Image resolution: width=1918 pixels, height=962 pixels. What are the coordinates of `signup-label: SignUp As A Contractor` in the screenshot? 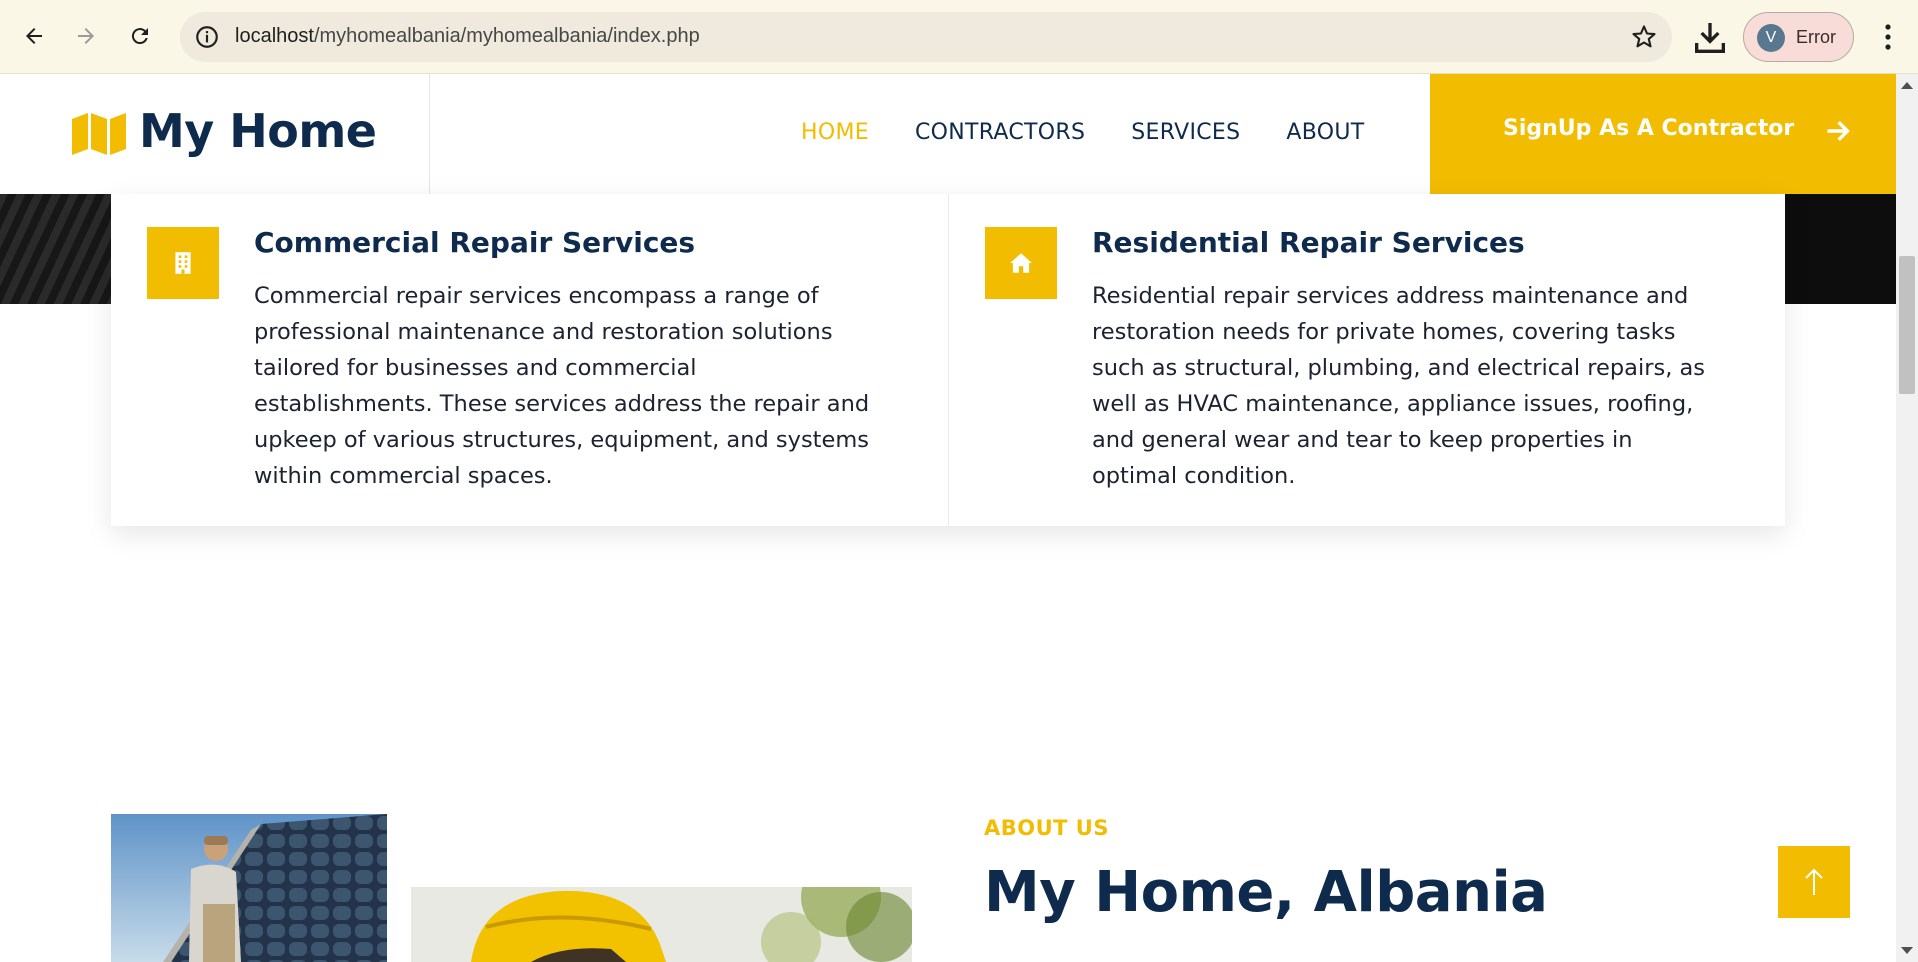 It's located at (1649, 128).